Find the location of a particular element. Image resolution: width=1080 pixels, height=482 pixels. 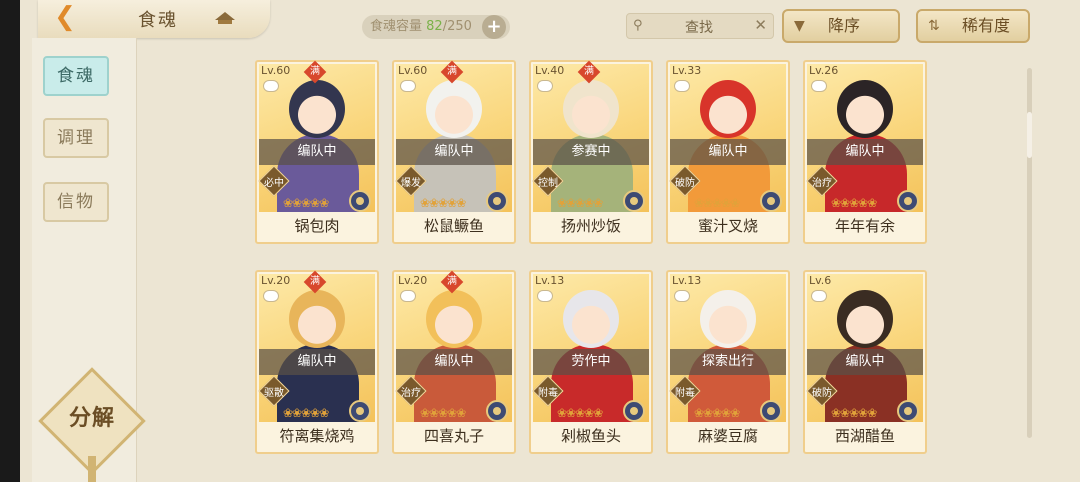

character-card: Lv.20 满编队中 治疗 ❀❀❀❀❀ 四喜丸子 is located at coordinates (454, 362).